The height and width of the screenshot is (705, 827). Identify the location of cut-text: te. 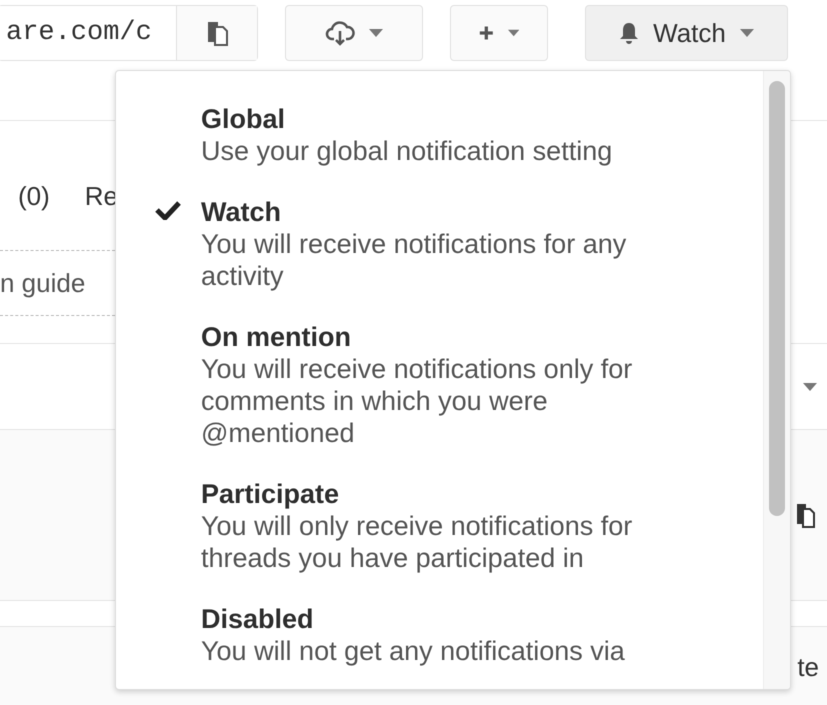
(808, 667).